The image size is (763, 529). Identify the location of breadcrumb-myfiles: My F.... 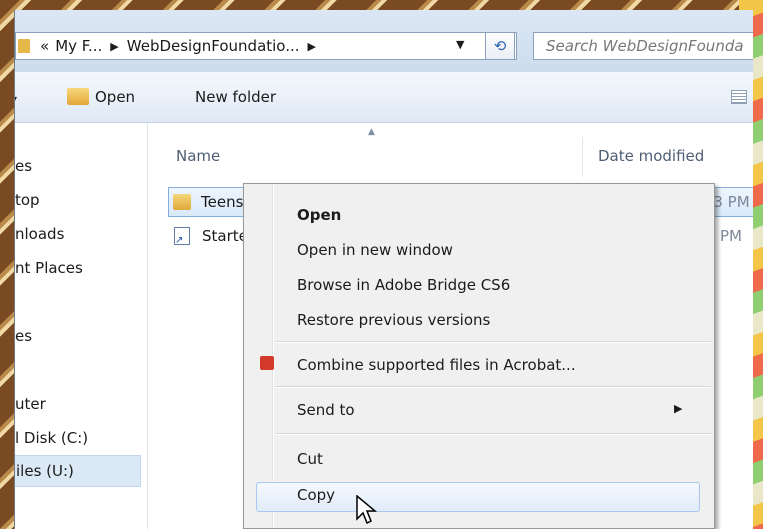
(78, 46).